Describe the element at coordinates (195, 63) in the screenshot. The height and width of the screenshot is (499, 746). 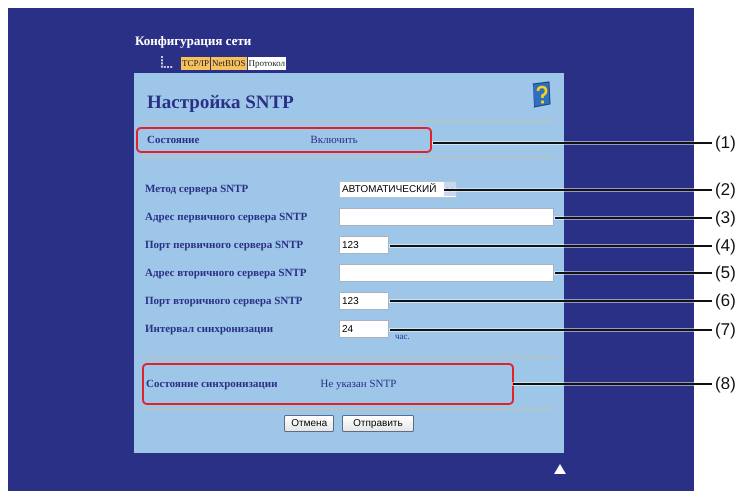
I see `tab: TCP/IP` at that location.